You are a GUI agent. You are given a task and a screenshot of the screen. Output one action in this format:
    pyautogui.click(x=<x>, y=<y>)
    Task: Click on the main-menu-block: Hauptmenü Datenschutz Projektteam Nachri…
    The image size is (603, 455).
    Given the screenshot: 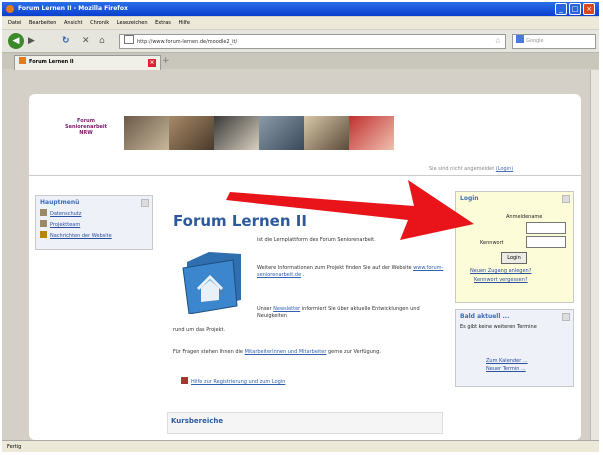 What is the action you would take?
    pyautogui.click(x=94, y=222)
    